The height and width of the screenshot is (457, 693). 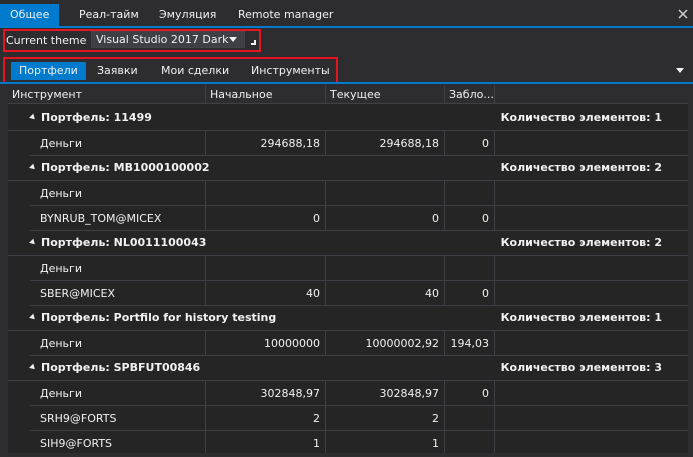 What do you see at coordinates (385, 94) in the screenshot?
I see `column-header-current: Текущее` at bounding box center [385, 94].